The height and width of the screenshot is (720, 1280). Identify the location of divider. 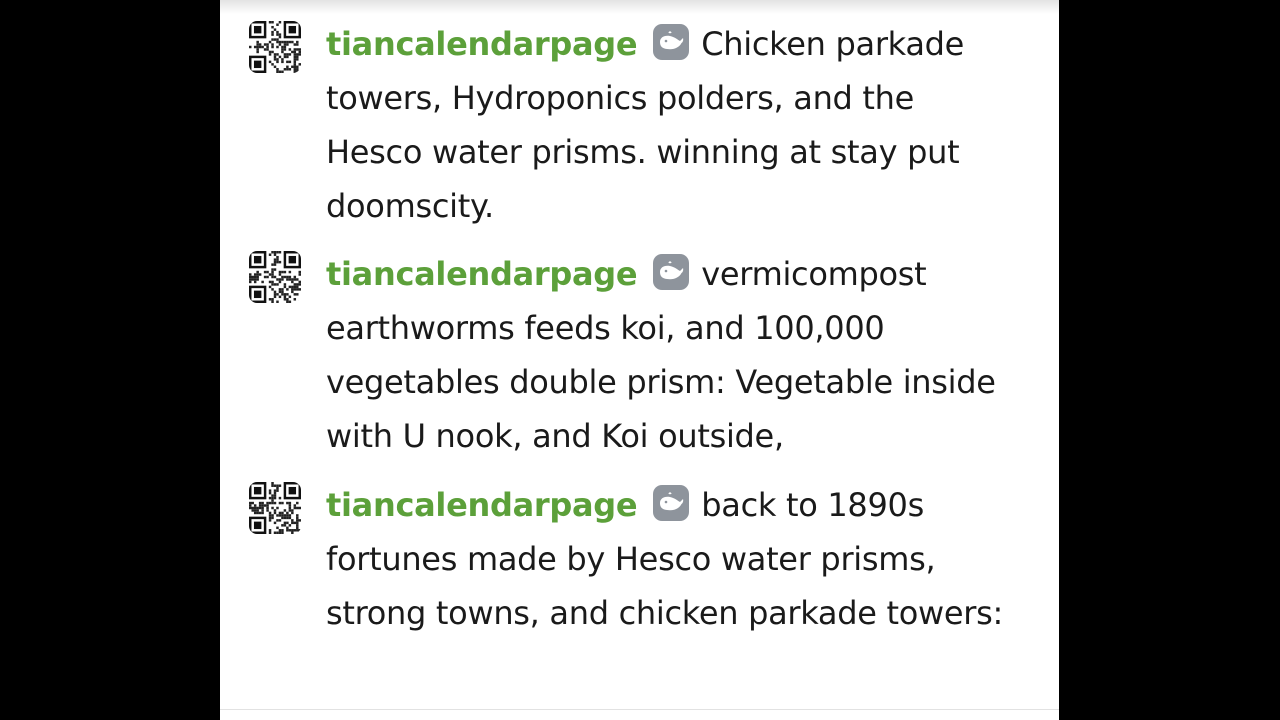
(639, 709).